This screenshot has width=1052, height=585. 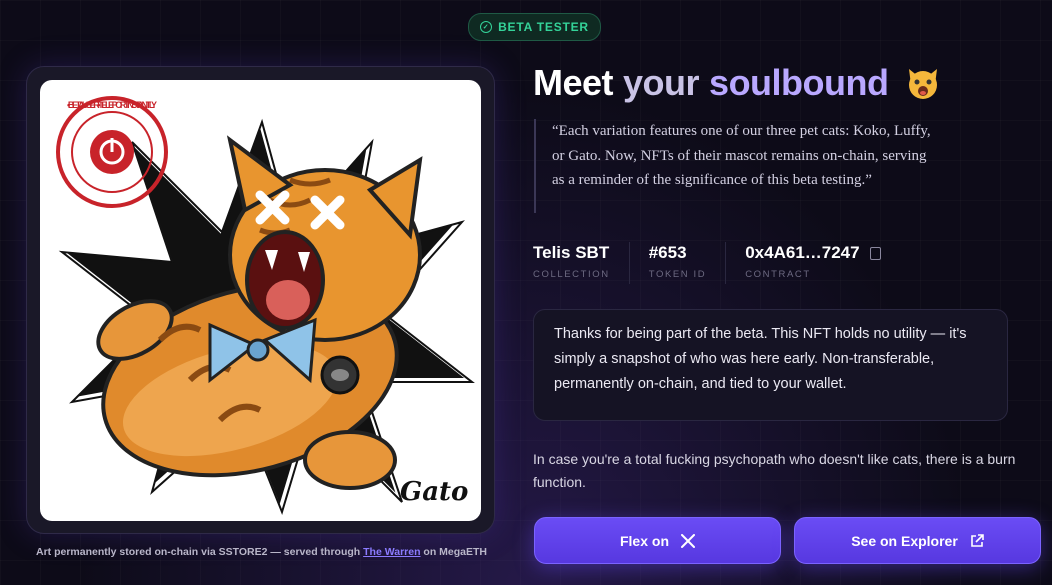 What do you see at coordinates (922, 84) in the screenshot?
I see `cat-face-emoji` at bounding box center [922, 84].